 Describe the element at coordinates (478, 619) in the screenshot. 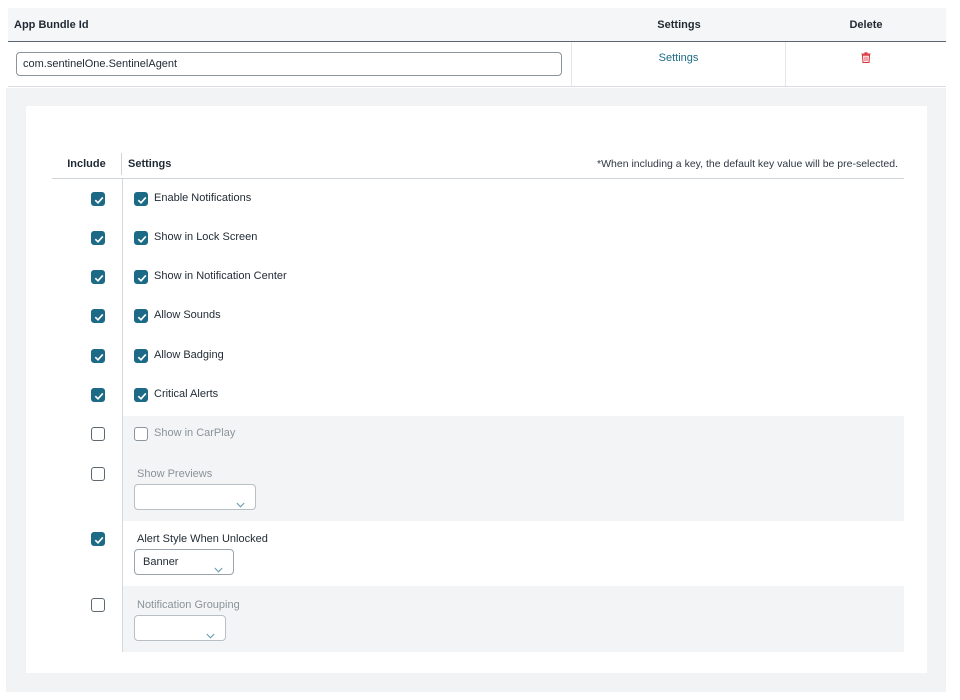

I see `setting-row-notification-grouping: Notification Grouping` at that location.